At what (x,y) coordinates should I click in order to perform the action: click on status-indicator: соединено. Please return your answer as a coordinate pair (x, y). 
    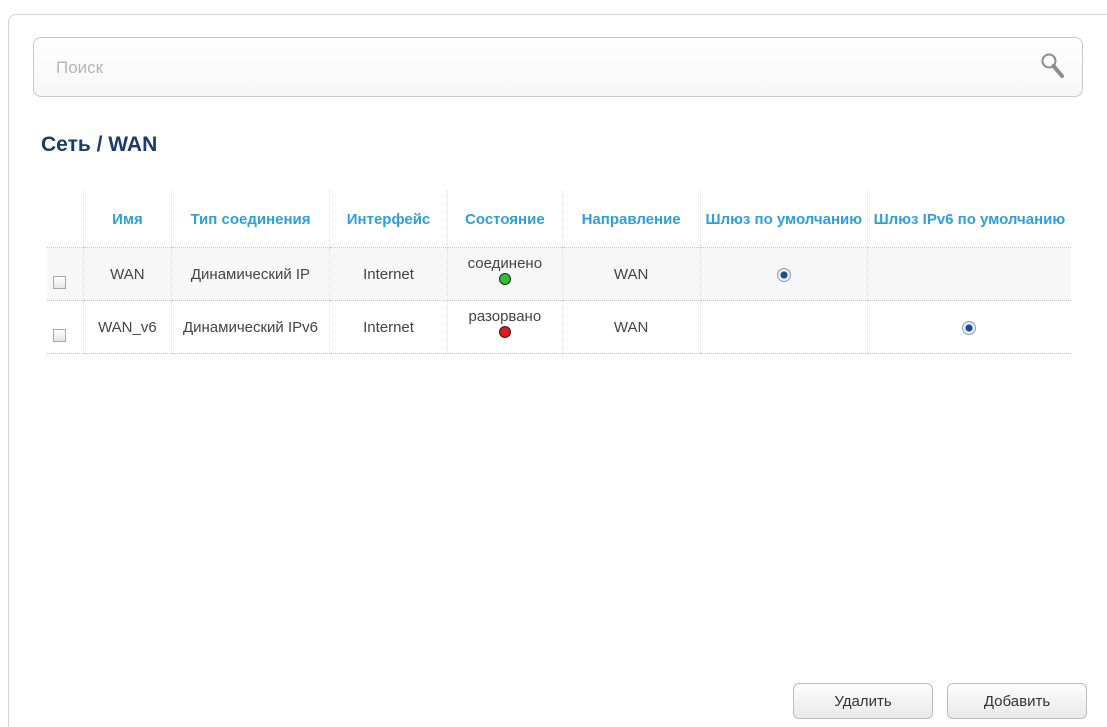
    Looking at the image, I should click on (505, 270).